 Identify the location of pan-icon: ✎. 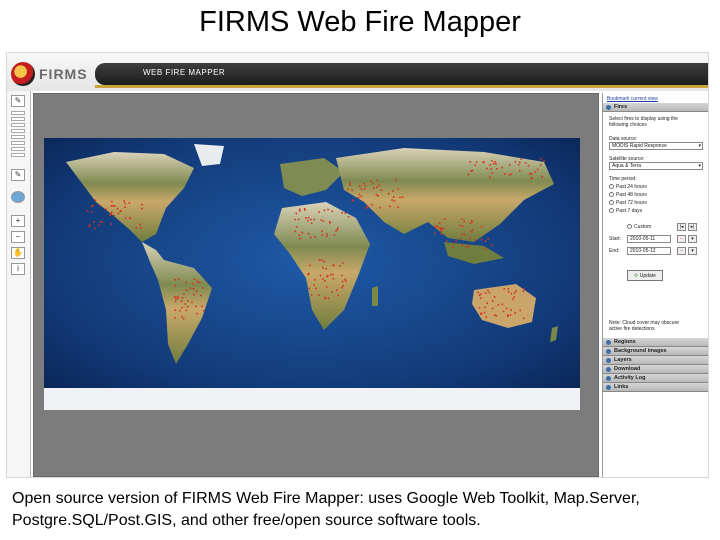
(18, 101).